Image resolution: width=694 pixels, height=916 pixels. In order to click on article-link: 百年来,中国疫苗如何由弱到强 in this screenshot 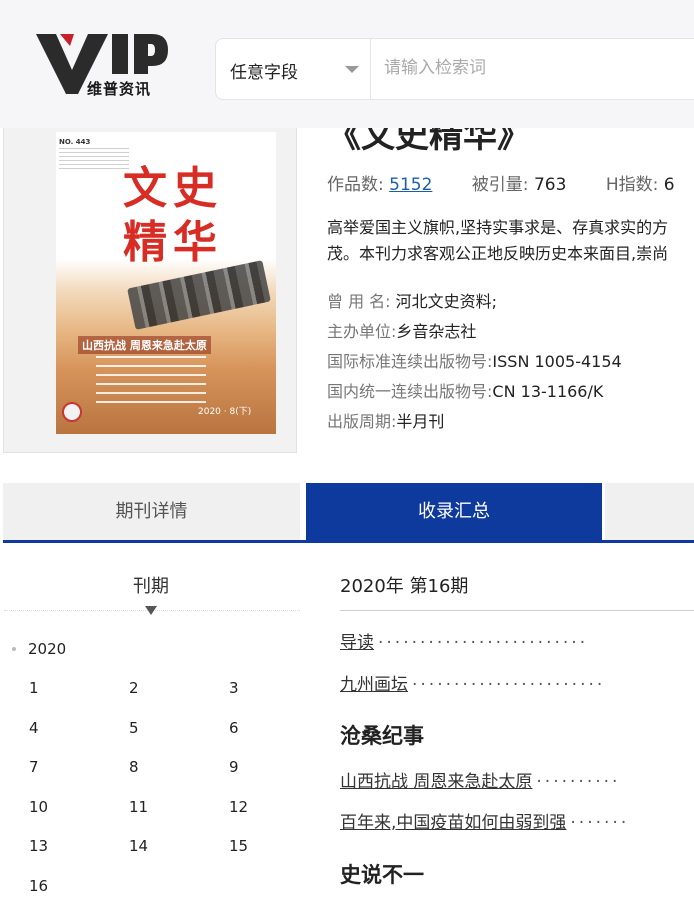, I will do `click(453, 823)`.